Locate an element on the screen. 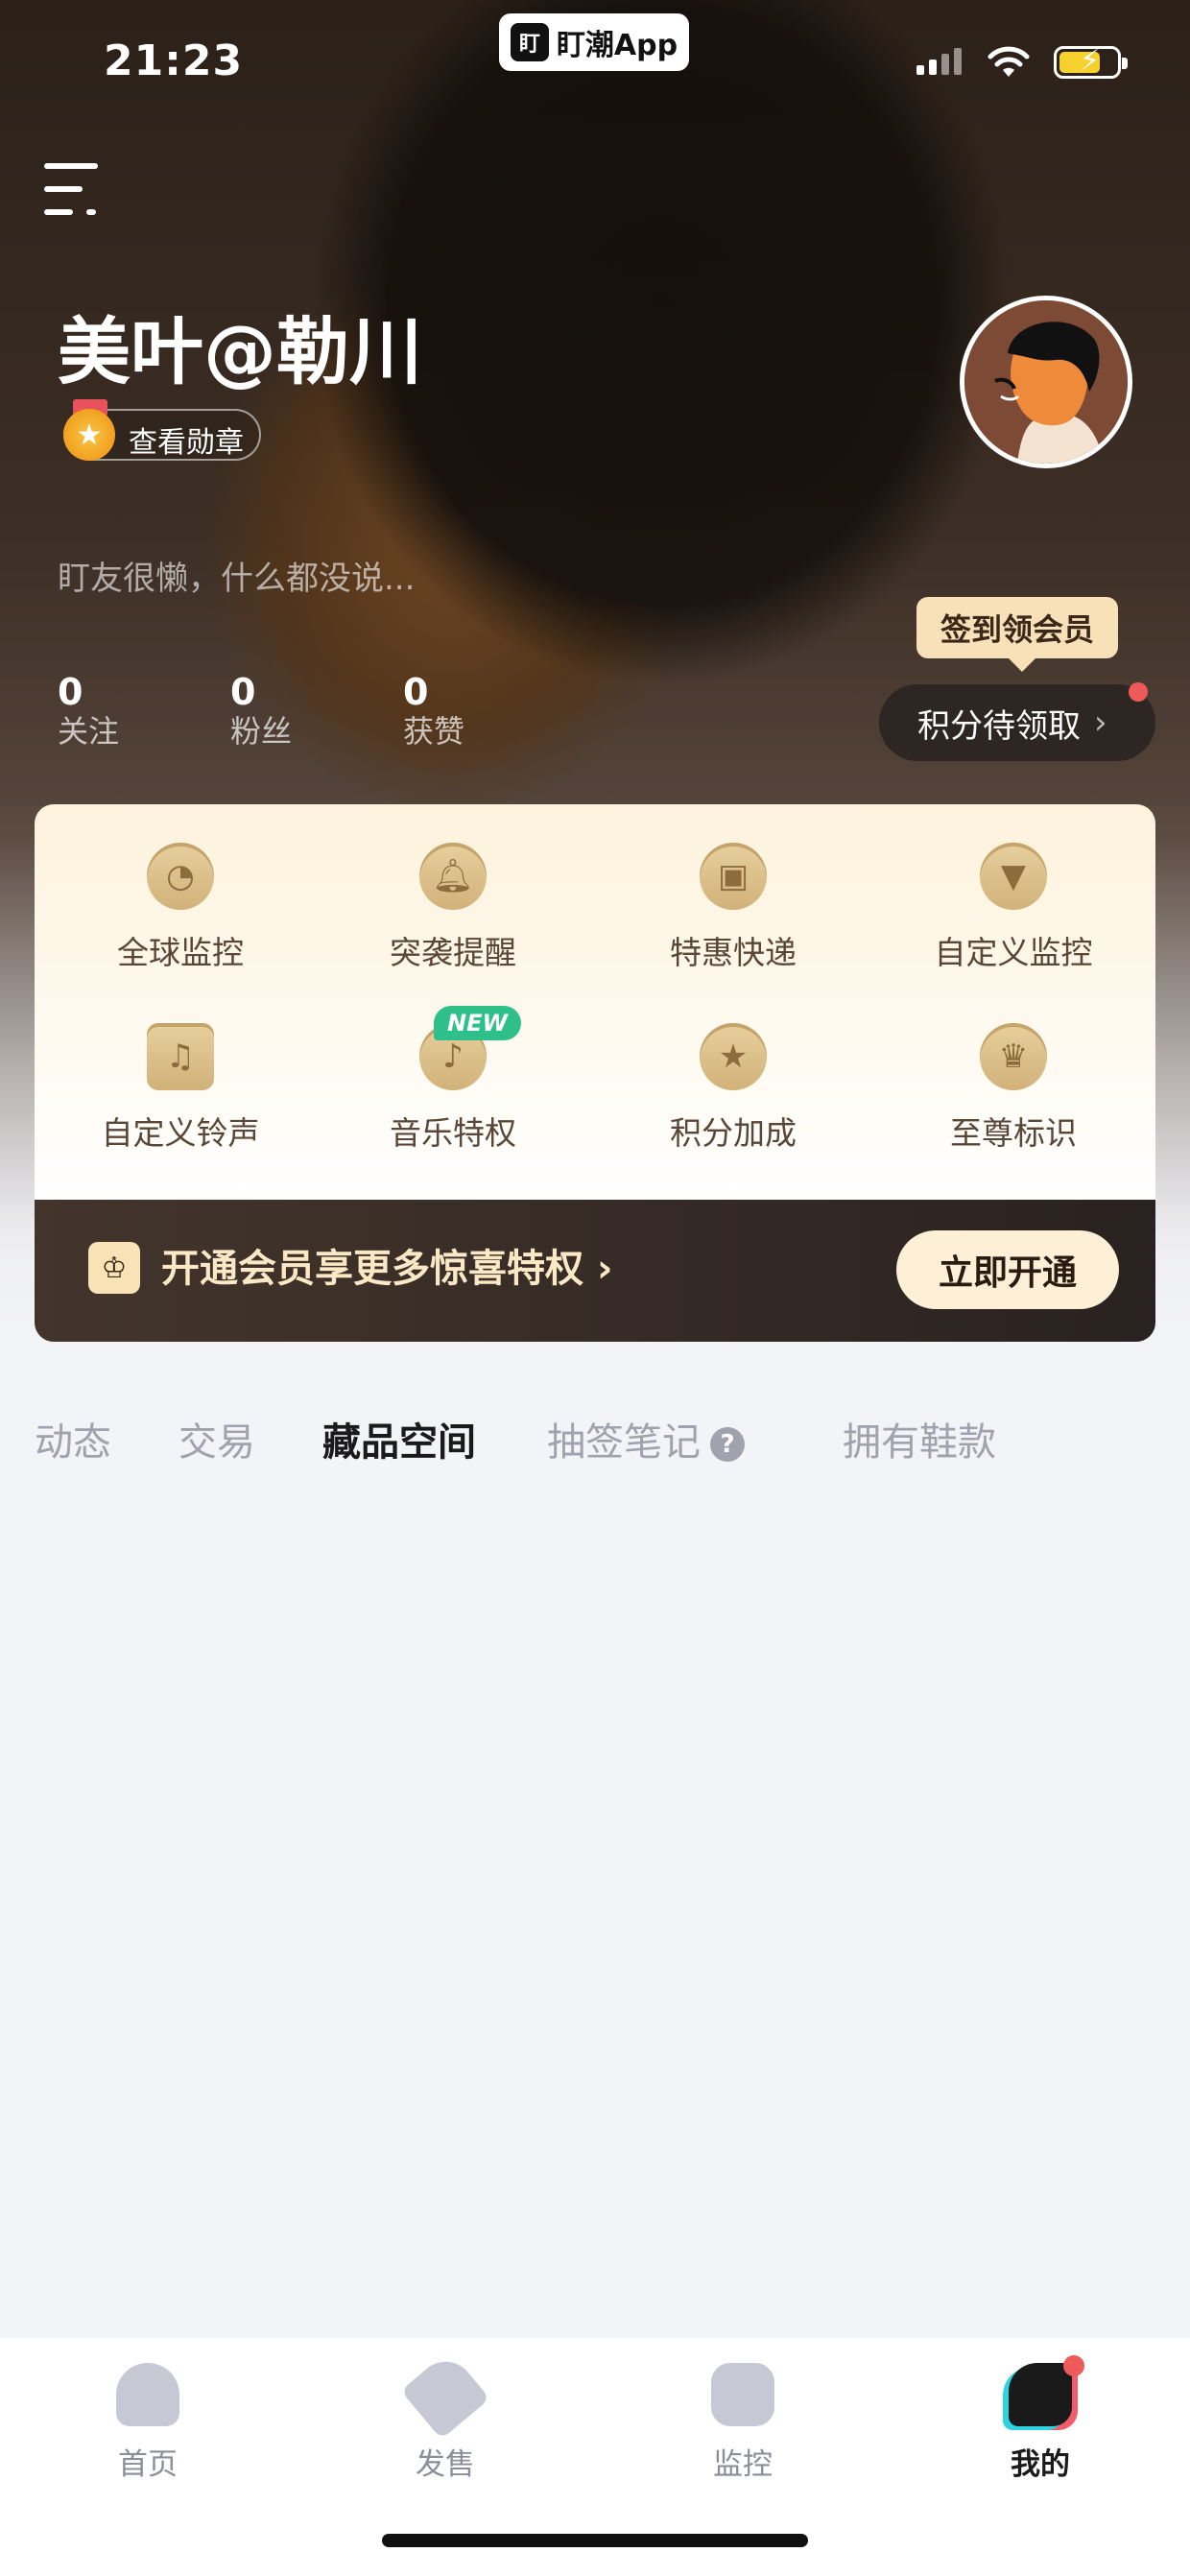  feature-label: 至尊标识 is located at coordinates (1014, 1133).